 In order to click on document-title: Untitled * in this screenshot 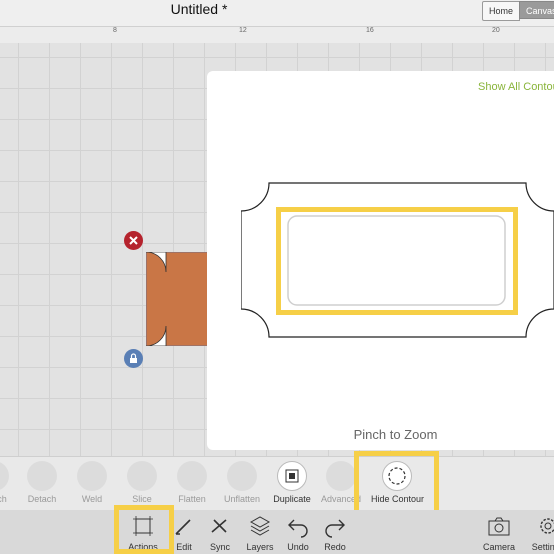, I will do `click(199, 9)`.